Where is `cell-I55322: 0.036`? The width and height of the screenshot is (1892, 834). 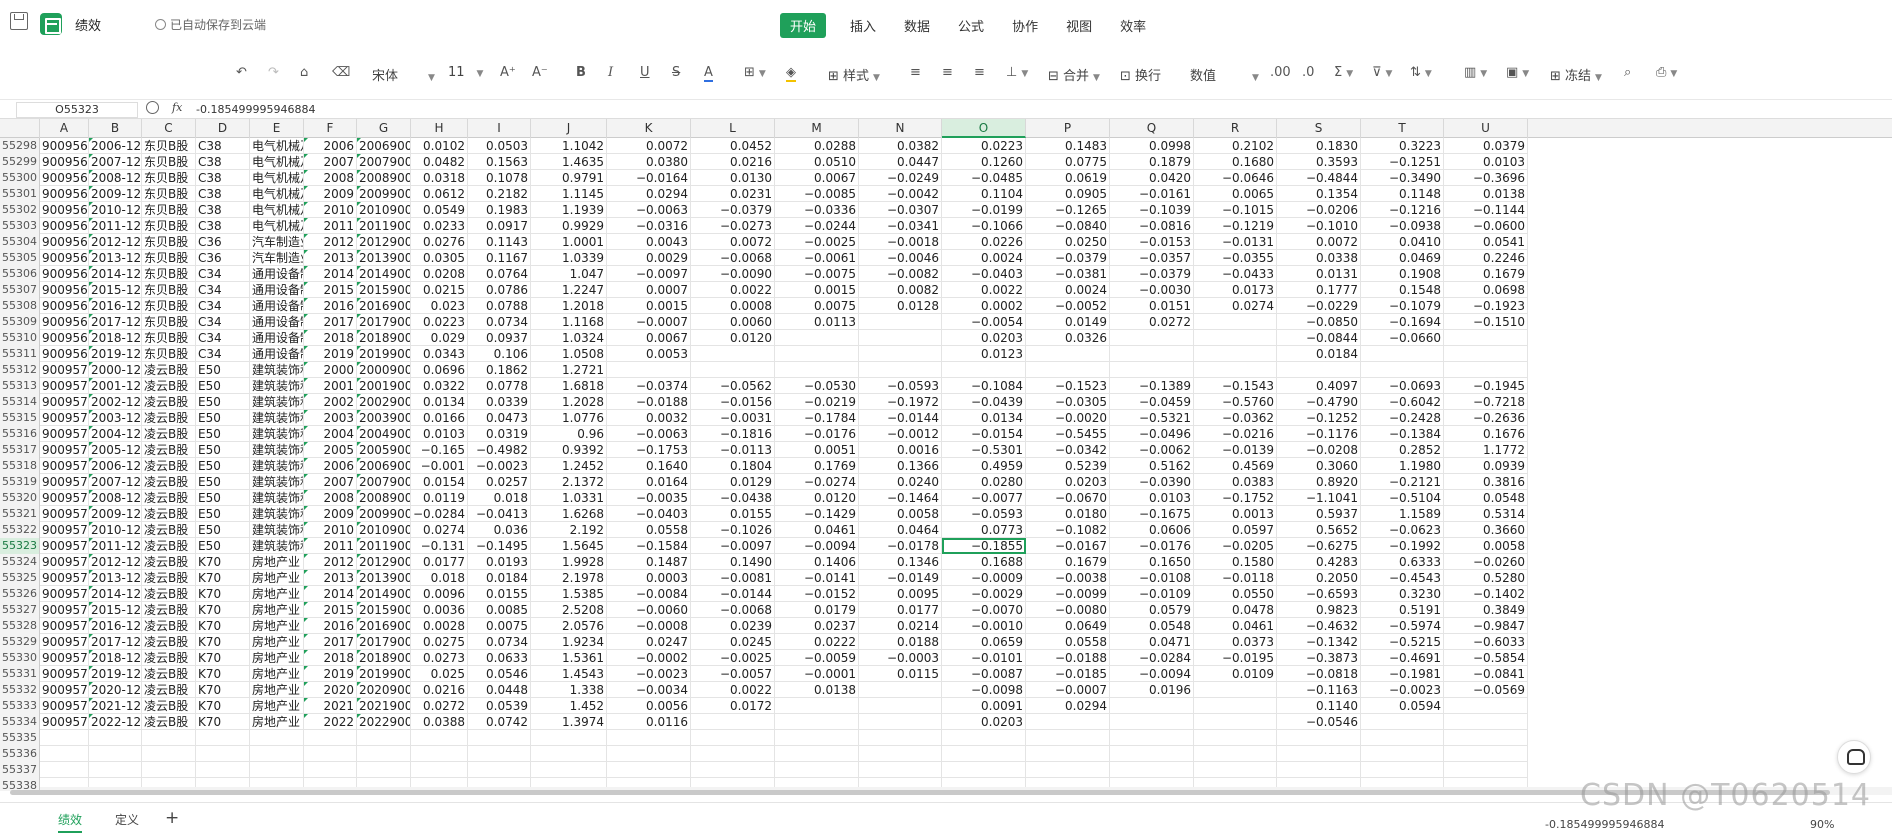 cell-I55322: 0.036 is located at coordinates (499, 530).